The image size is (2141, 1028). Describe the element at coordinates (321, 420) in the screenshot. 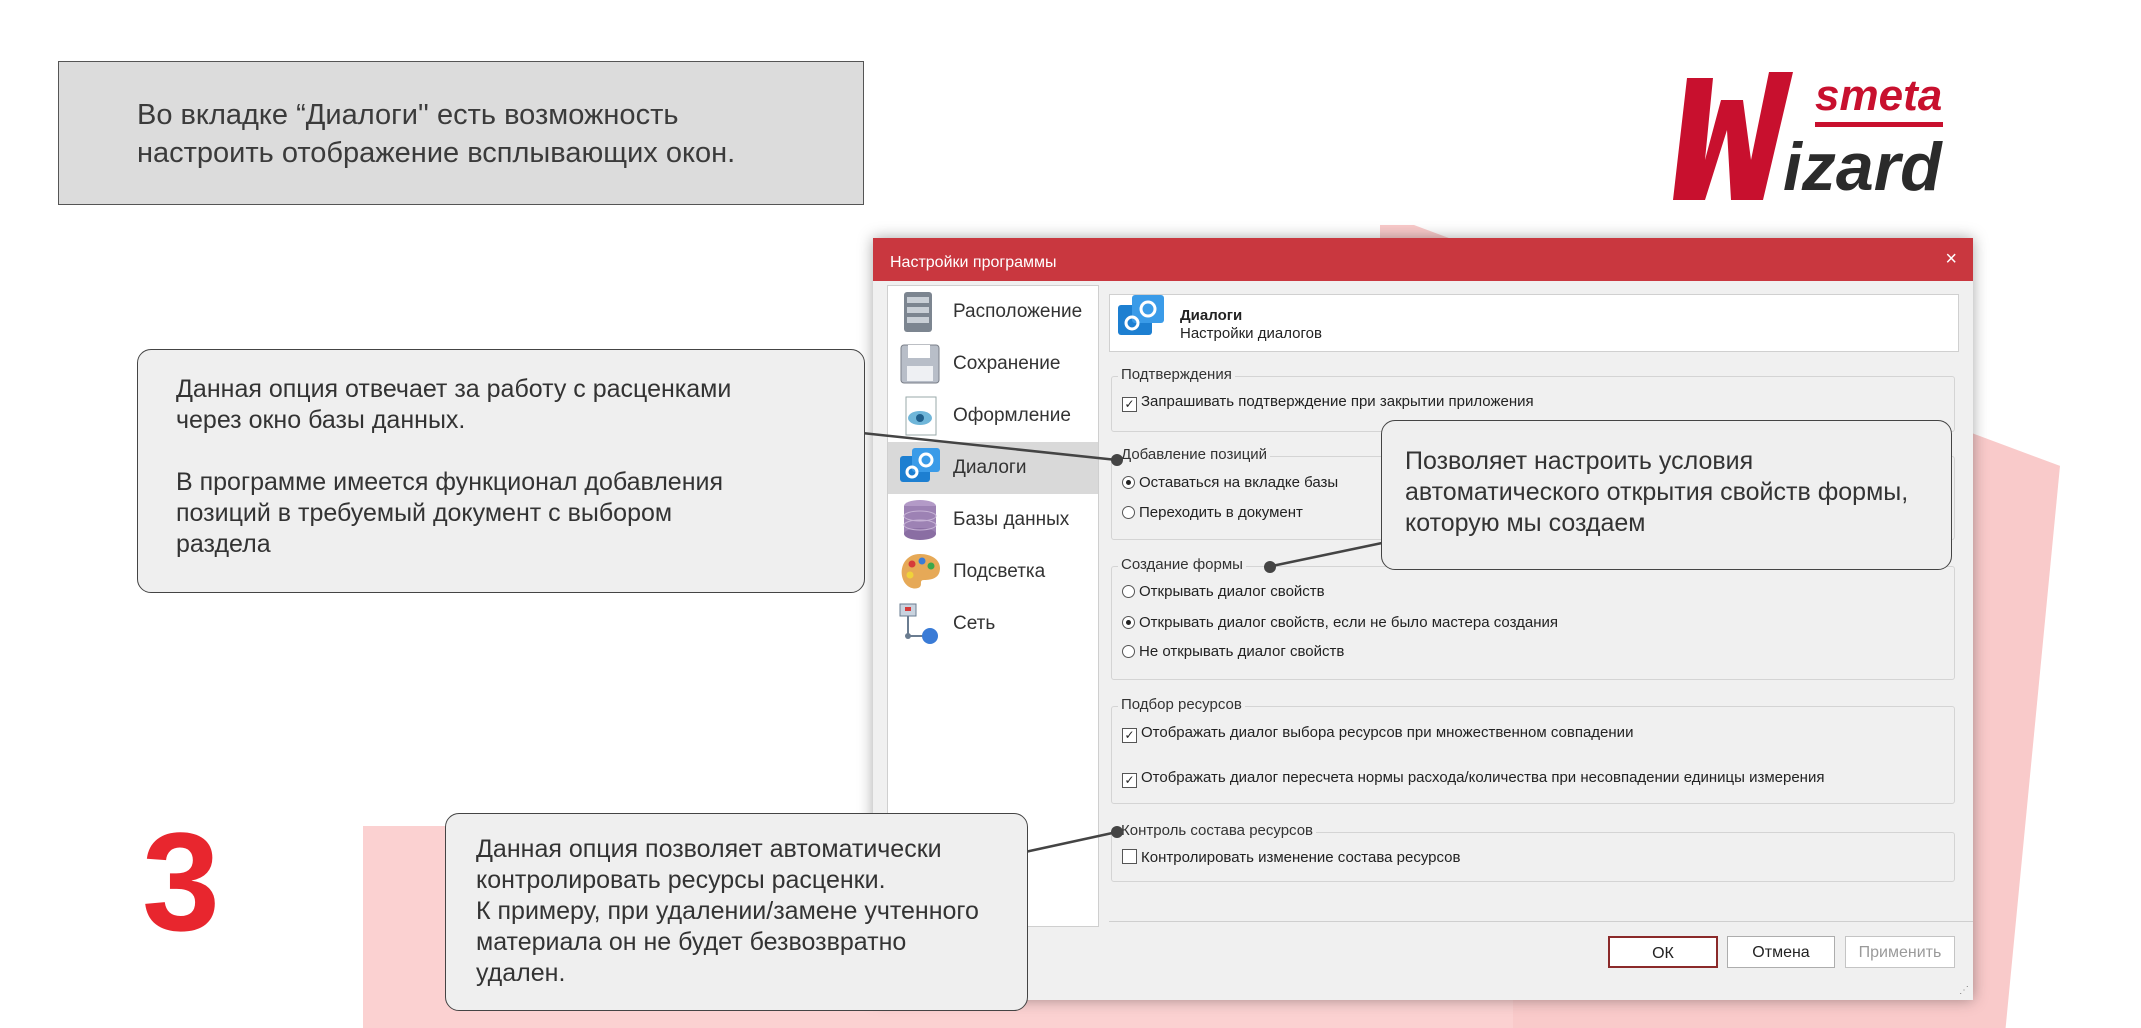

I see `callout-text: через окно базы данных.` at that location.